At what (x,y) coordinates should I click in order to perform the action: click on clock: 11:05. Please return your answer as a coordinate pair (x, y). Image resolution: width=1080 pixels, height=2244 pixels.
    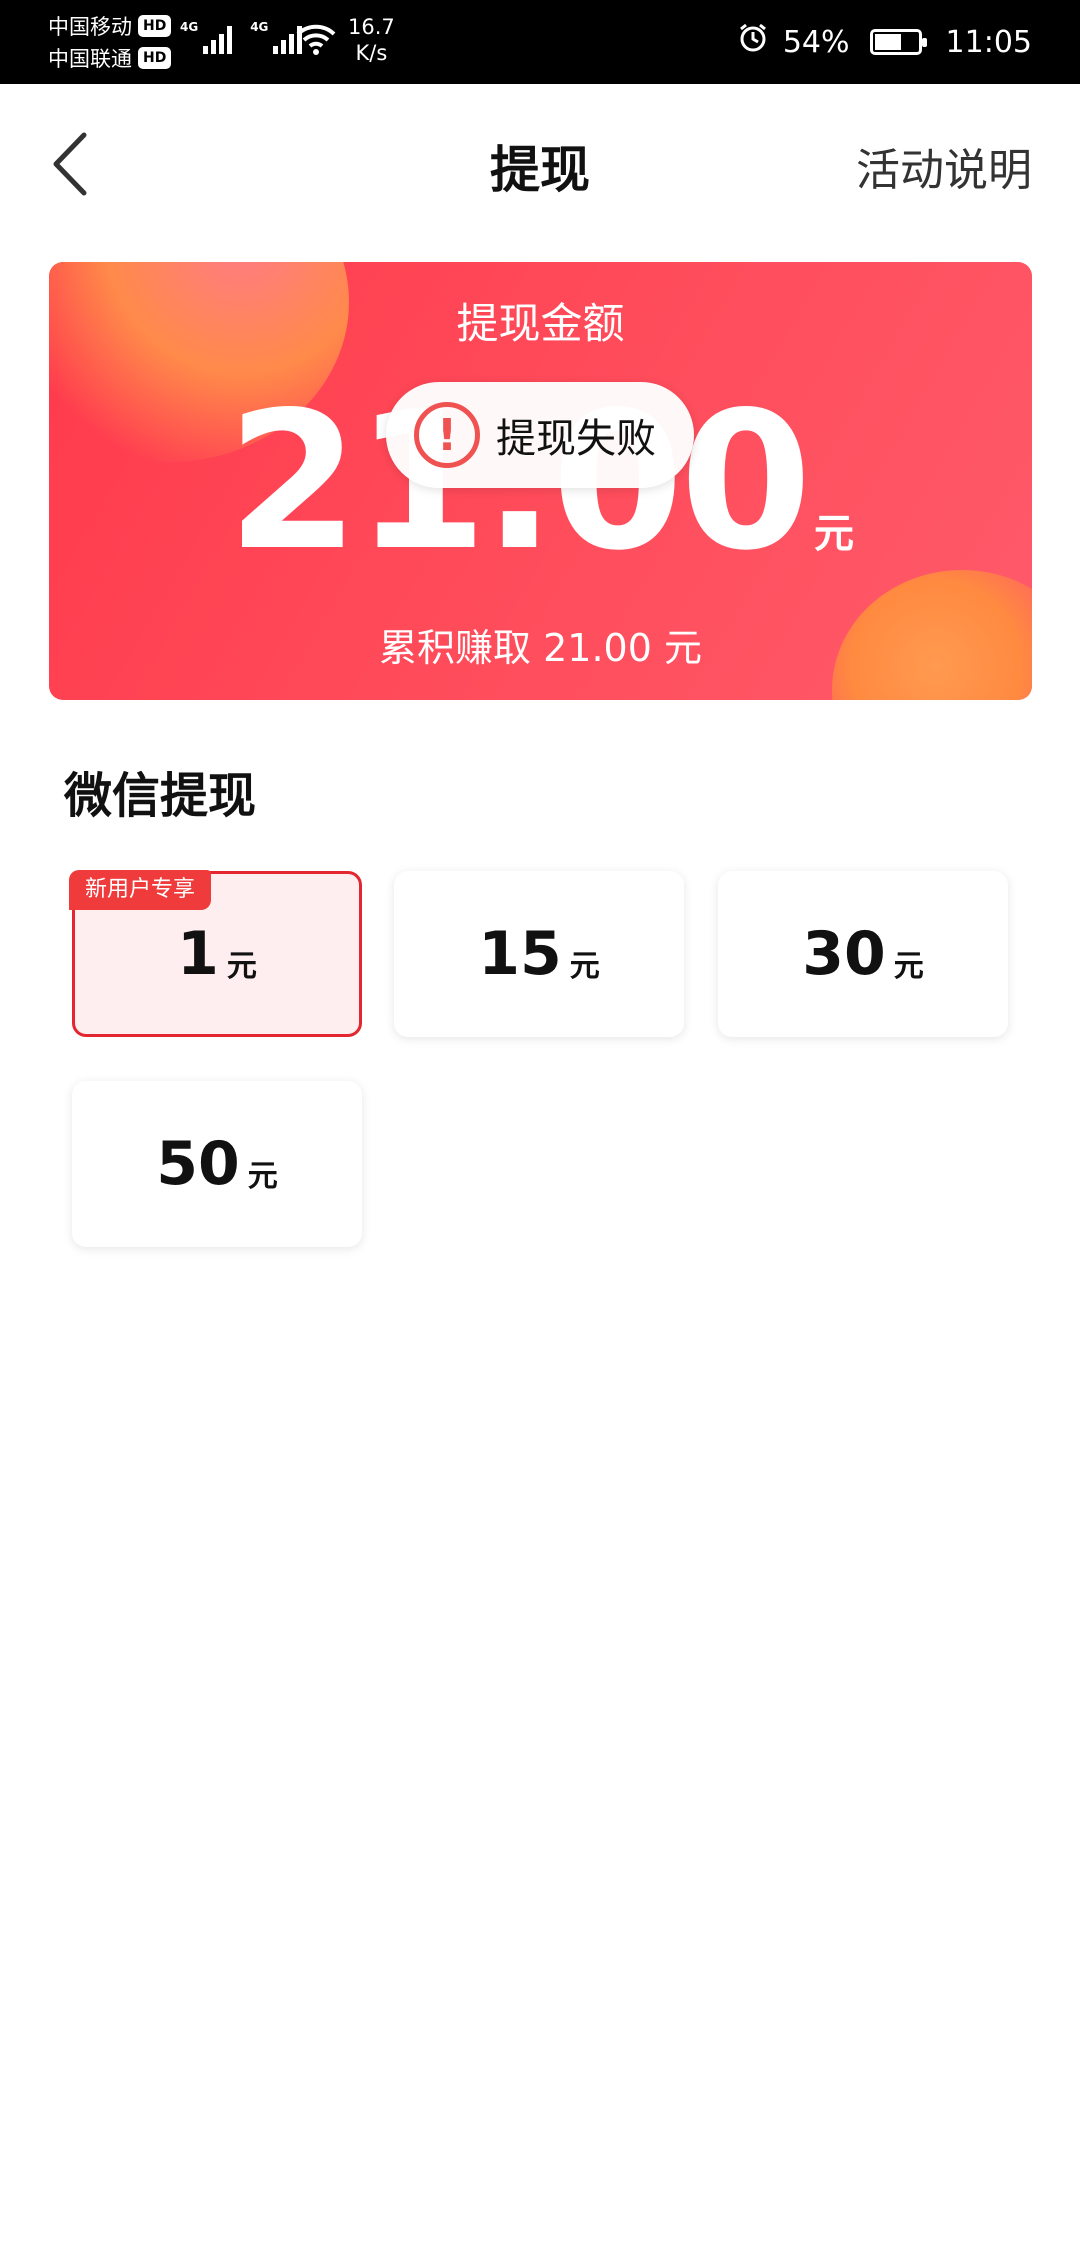
    Looking at the image, I should click on (988, 42).